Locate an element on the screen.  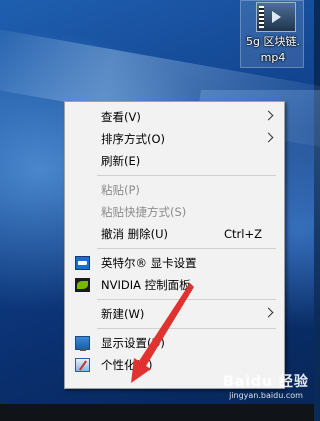
personalize-icon is located at coordinates (82, 365).